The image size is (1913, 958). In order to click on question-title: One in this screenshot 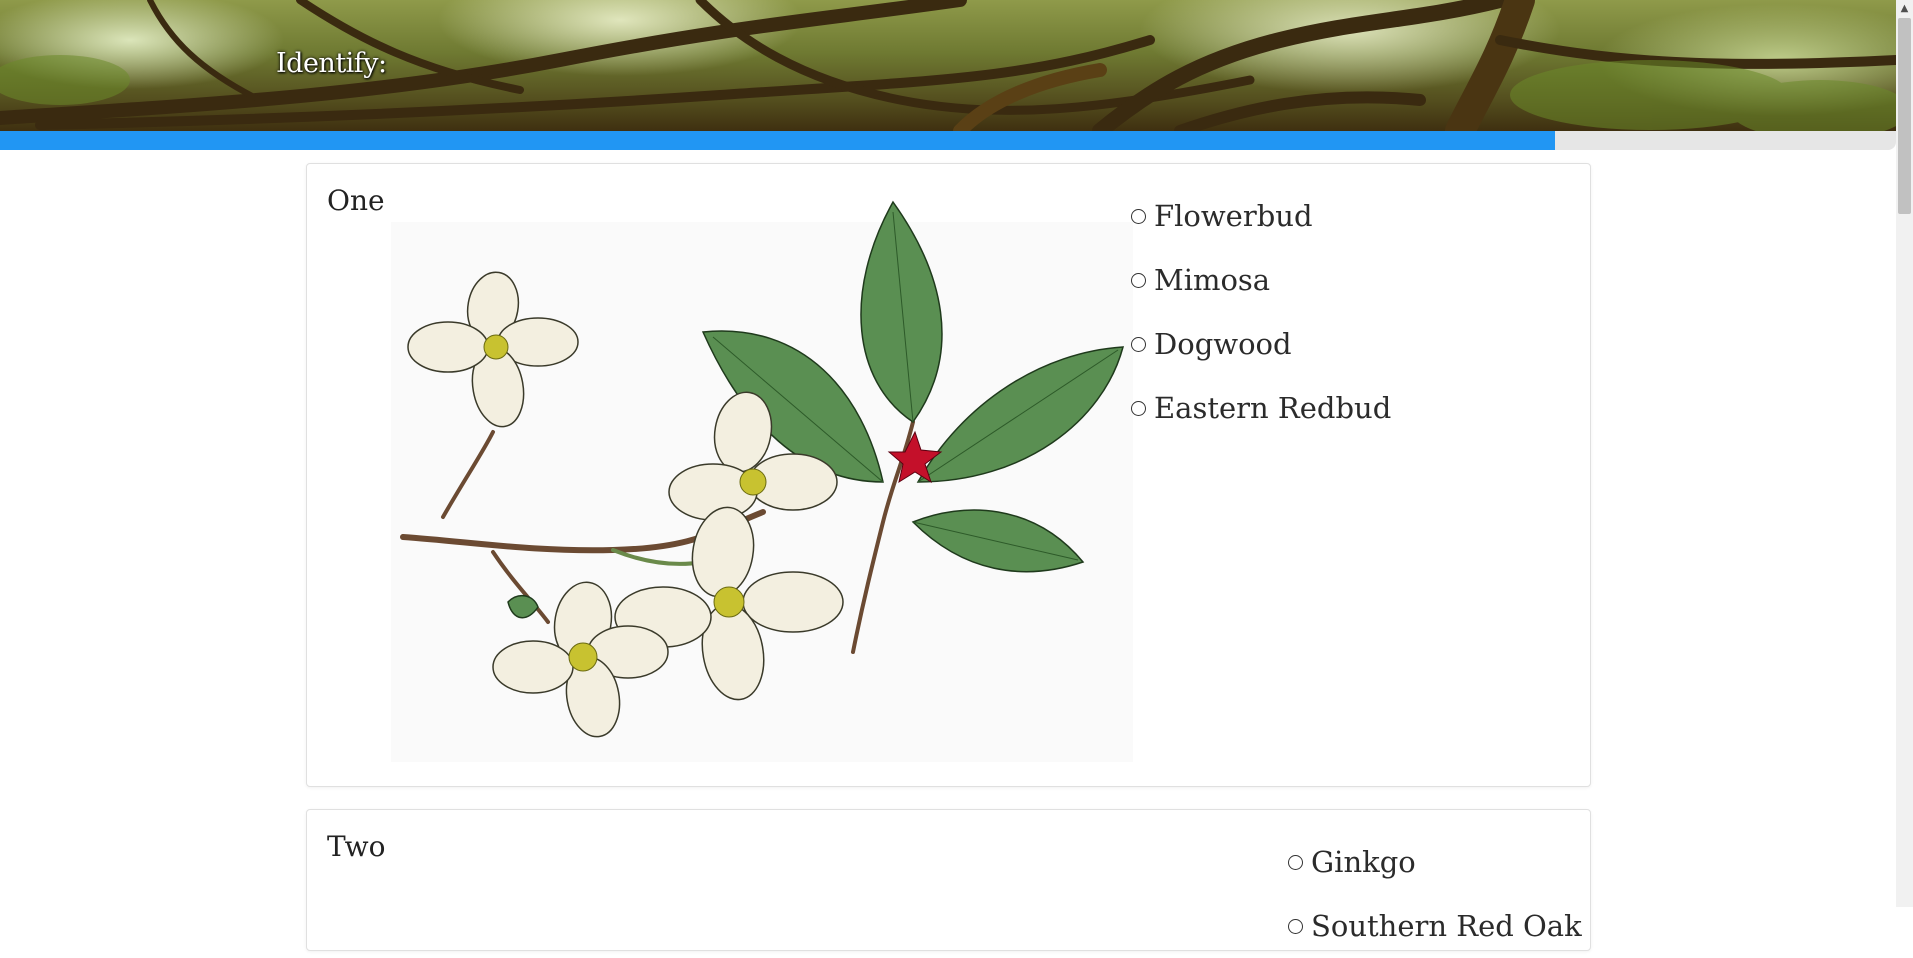, I will do `click(356, 200)`.